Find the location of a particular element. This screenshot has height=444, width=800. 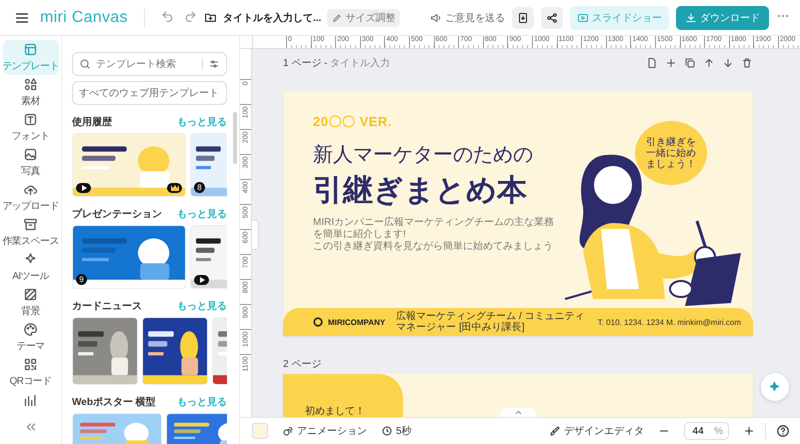

section-title: プレゼンテーション is located at coordinates (117, 214).